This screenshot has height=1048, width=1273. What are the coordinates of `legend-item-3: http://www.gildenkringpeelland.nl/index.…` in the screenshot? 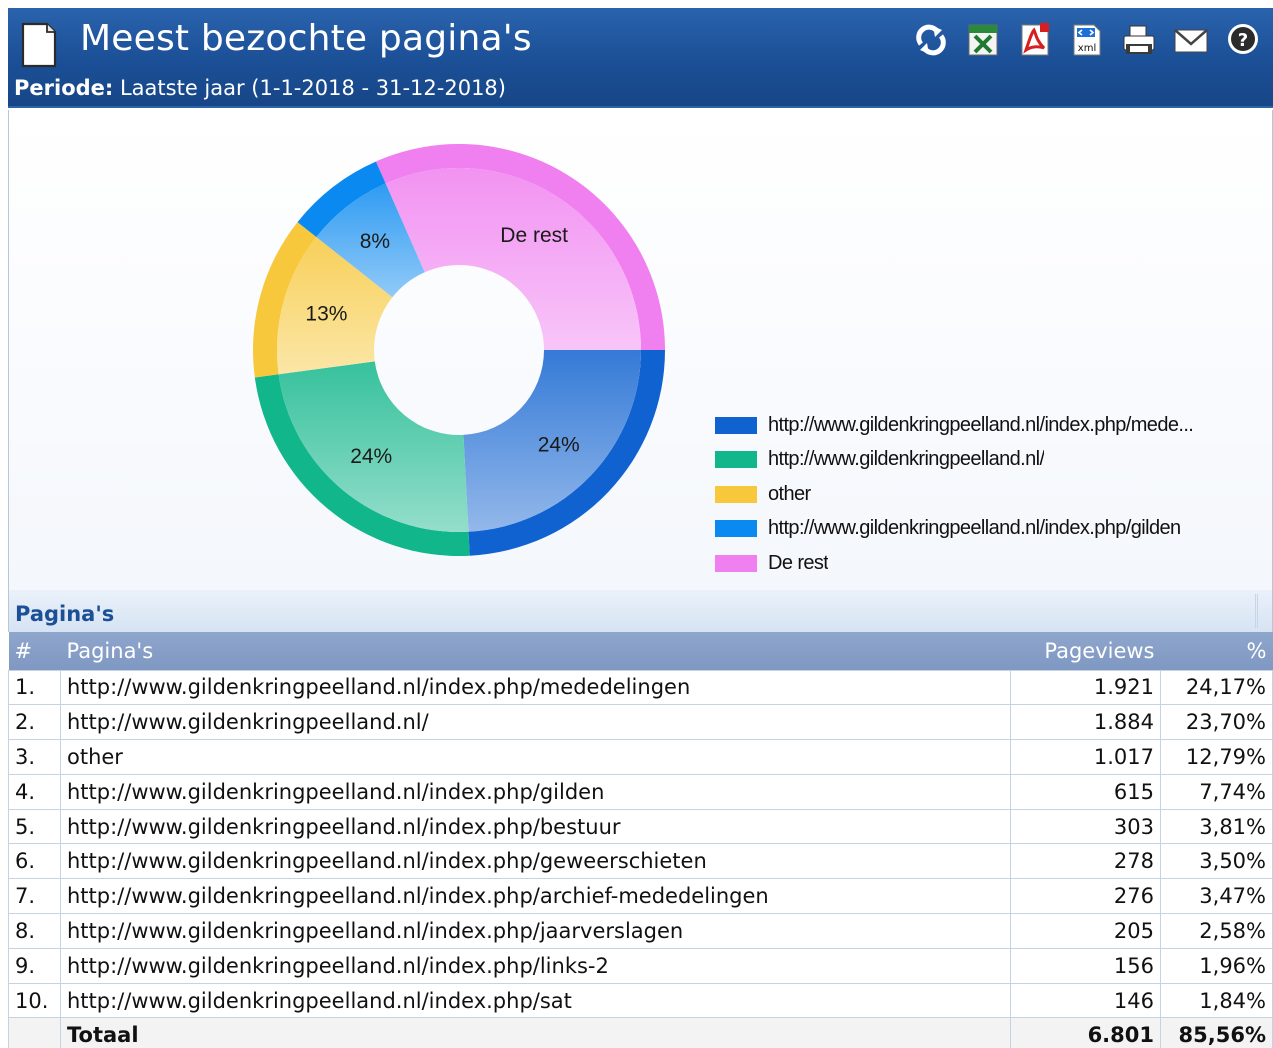 It's located at (954, 529).